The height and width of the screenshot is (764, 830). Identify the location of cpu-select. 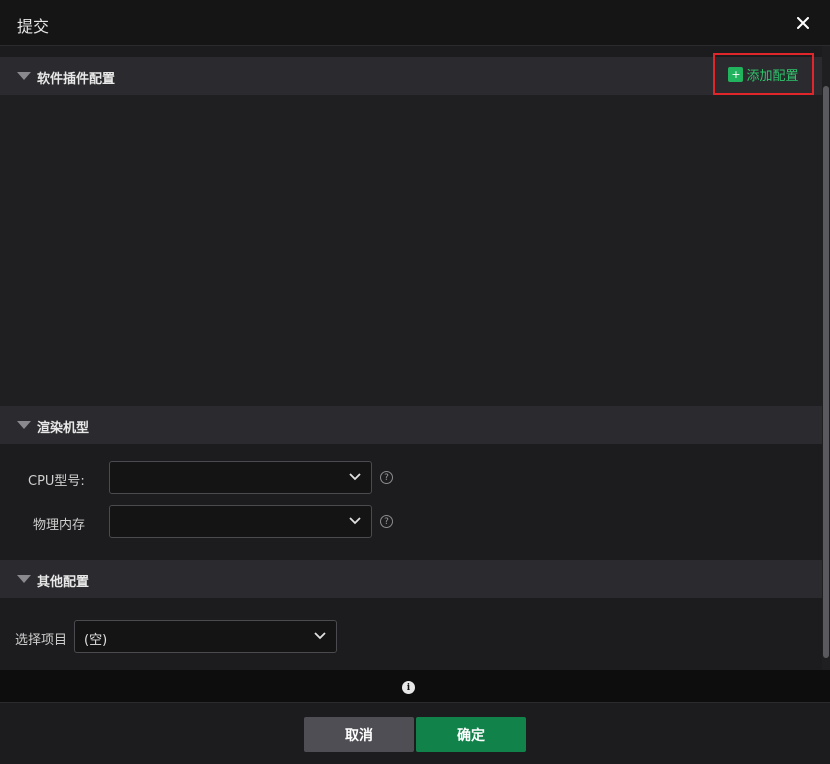
(240, 477).